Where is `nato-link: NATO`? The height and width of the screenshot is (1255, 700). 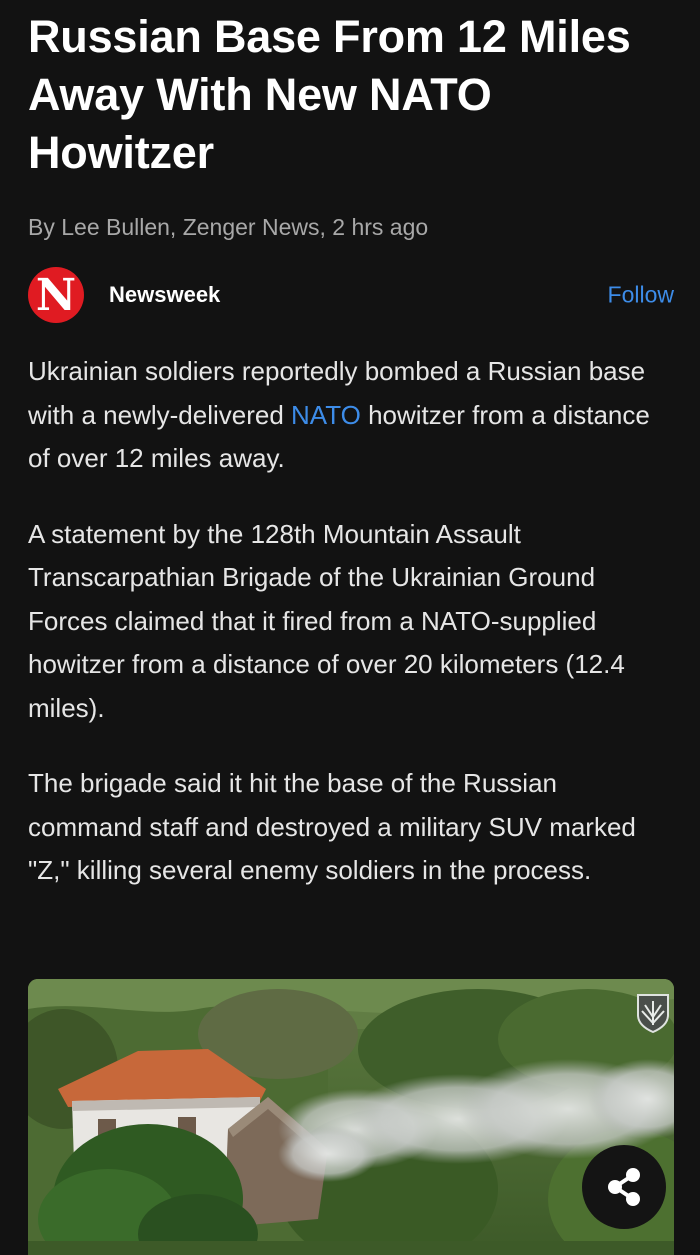 nato-link: NATO is located at coordinates (326, 415).